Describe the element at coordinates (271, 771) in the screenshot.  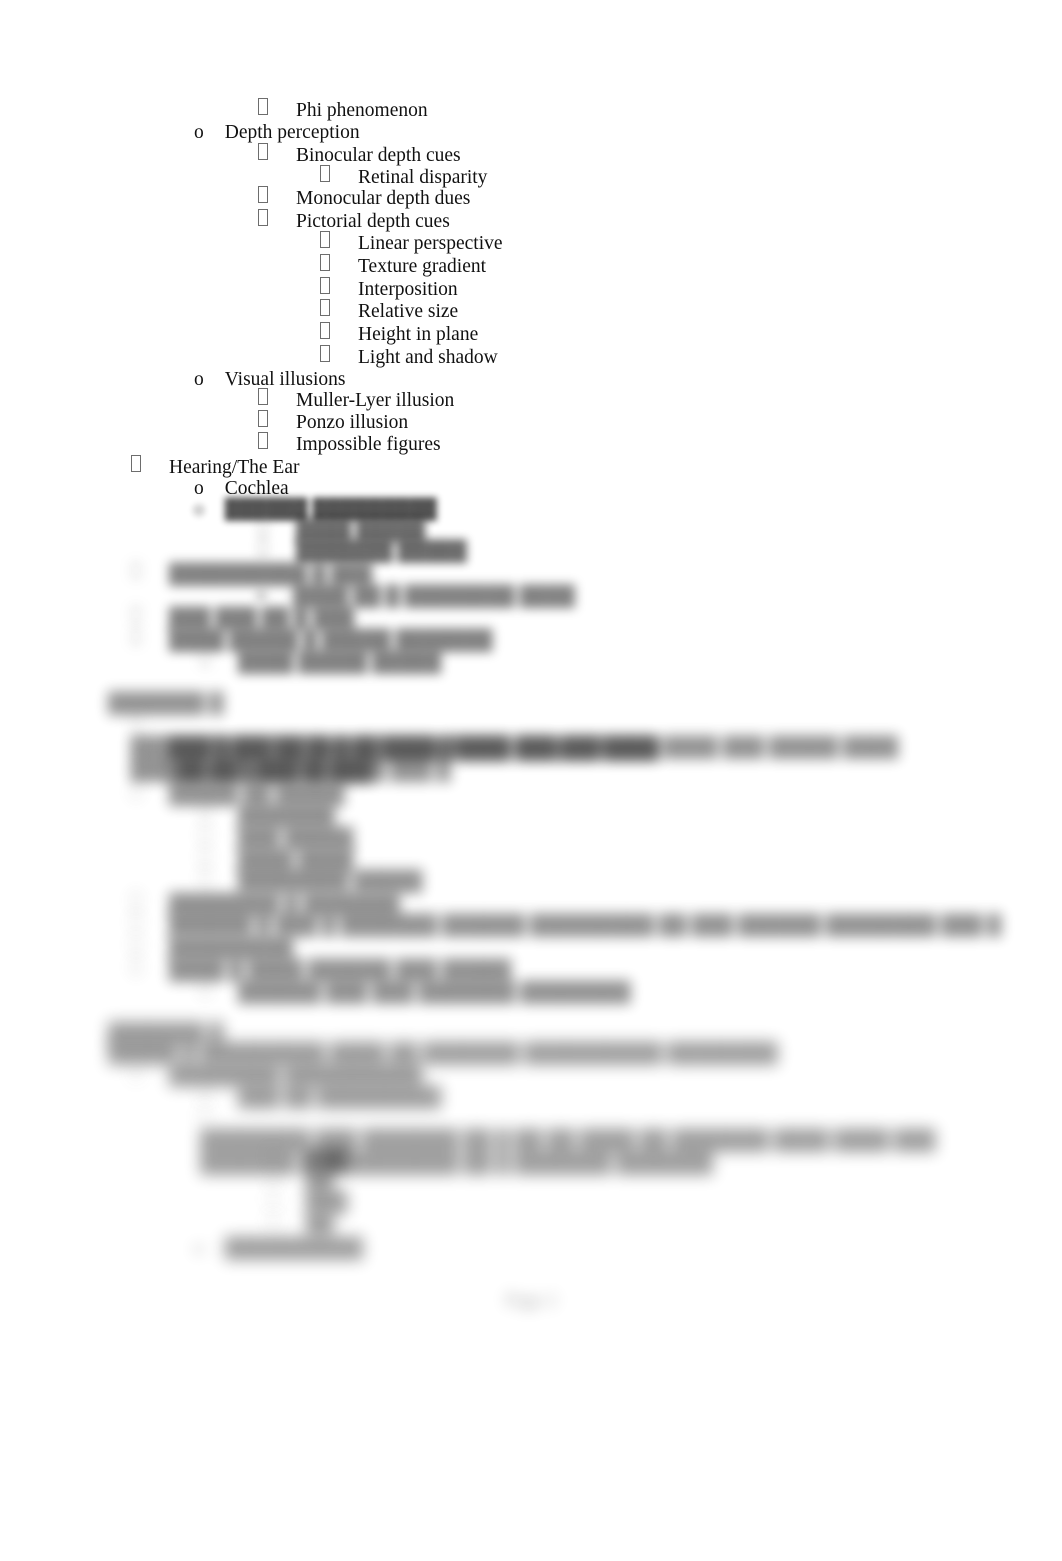
I see `outline-item-text: █████ ████ █████` at that location.